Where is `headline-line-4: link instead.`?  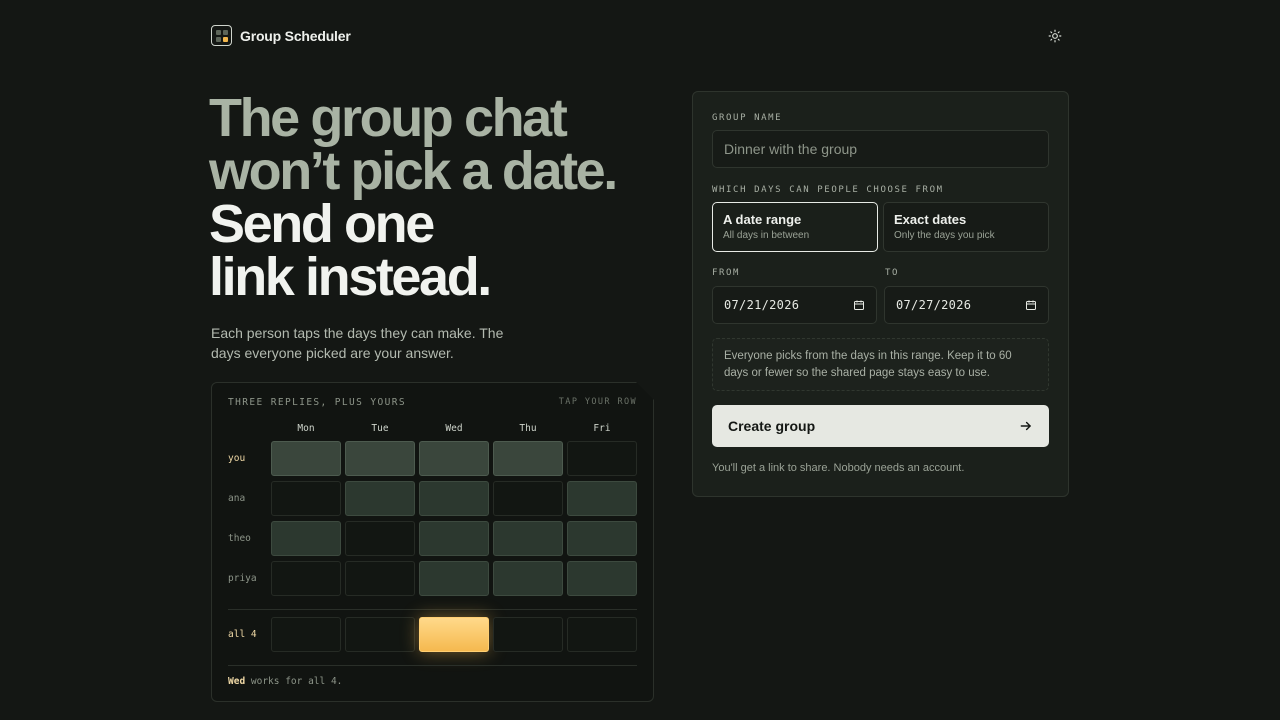 headline-line-4: link instead. is located at coordinates (350, 277).